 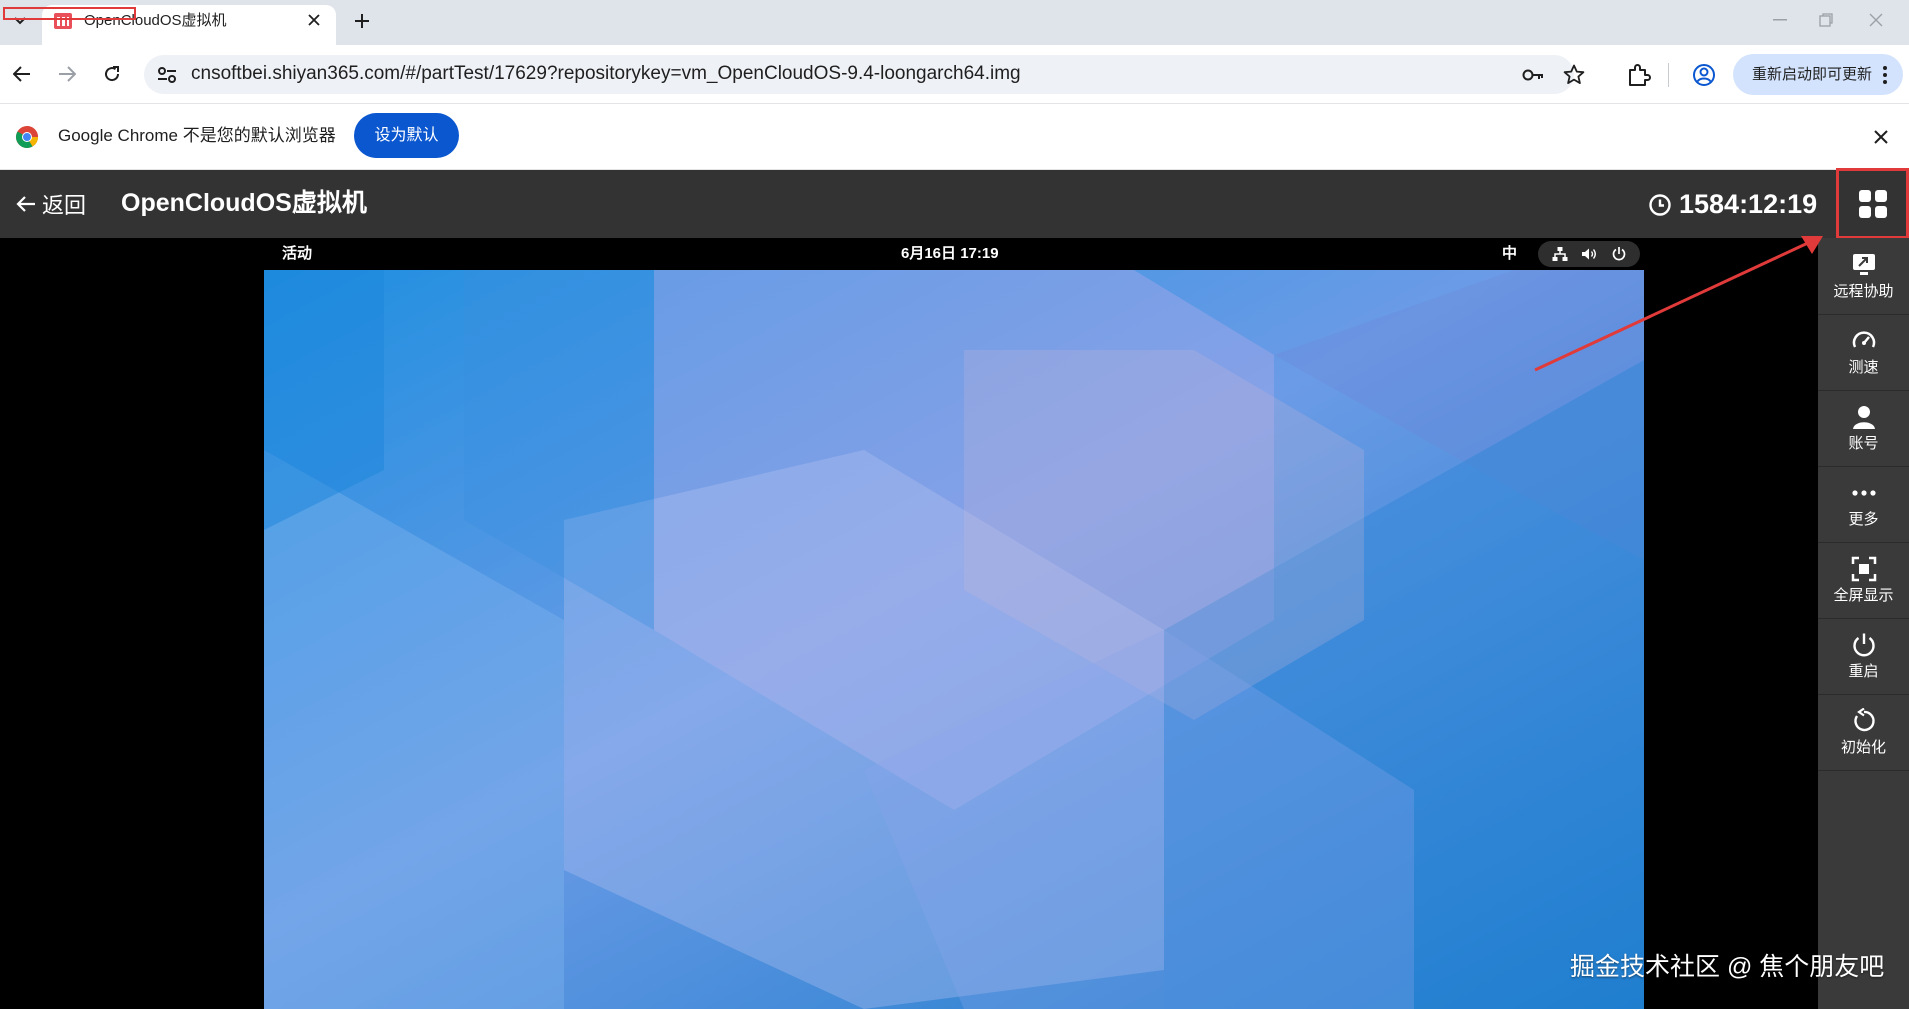 What do you see at coordinates (1863, 429) in the screenshot?
I see `sidebar-item-account: 账号` at bounding box center [1863, 429].